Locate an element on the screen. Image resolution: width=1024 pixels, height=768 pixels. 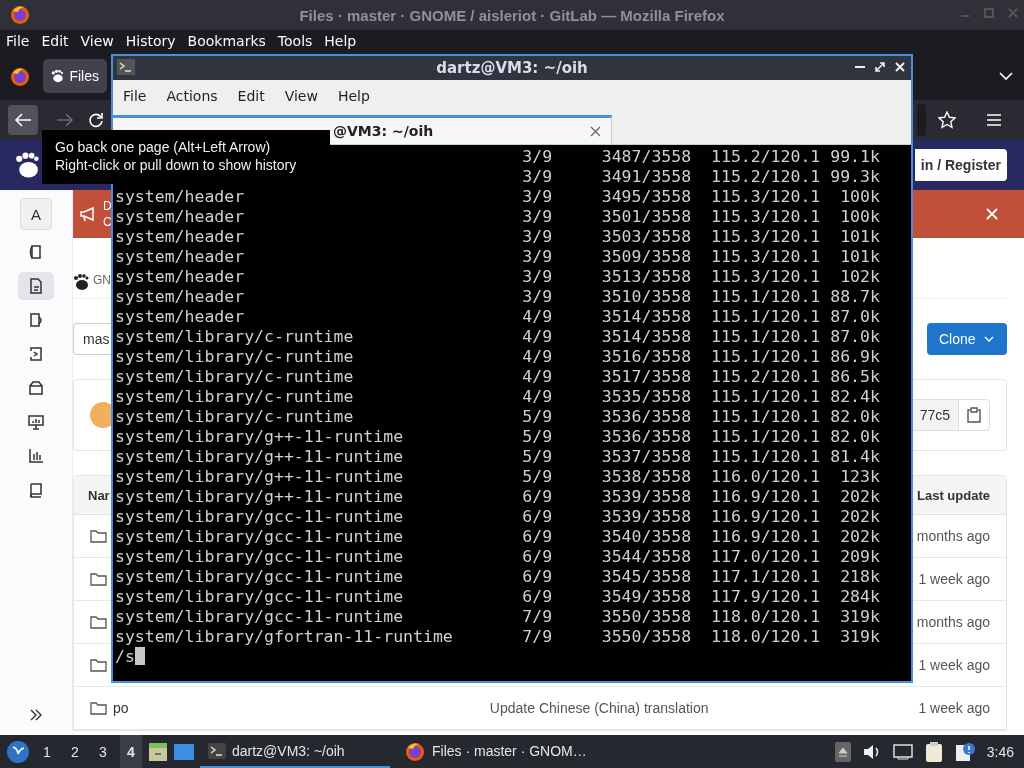
terminal-text: 3537/3558 is located at coordinates (647, 457).